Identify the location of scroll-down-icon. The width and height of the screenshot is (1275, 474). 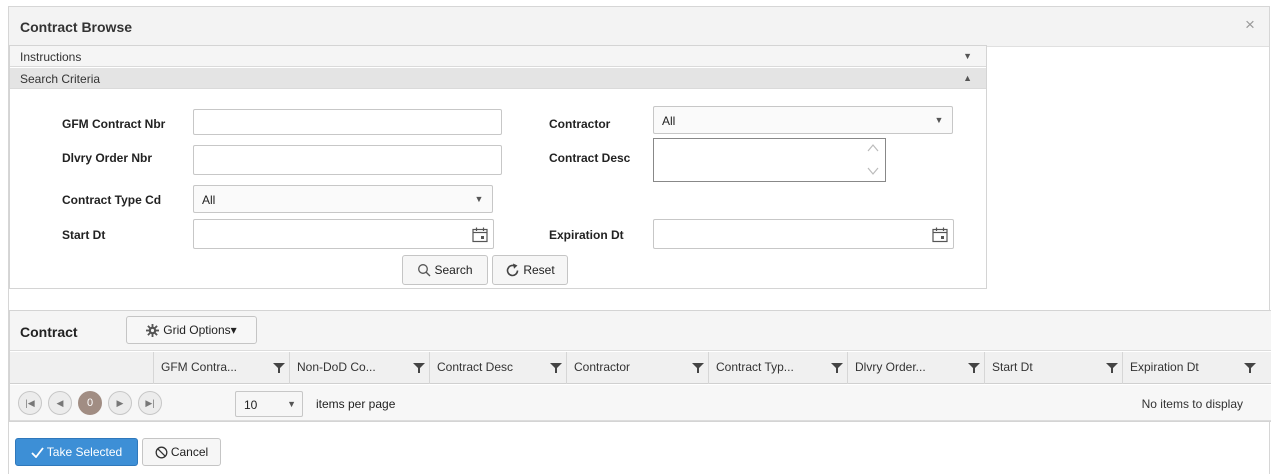
(873, 171).